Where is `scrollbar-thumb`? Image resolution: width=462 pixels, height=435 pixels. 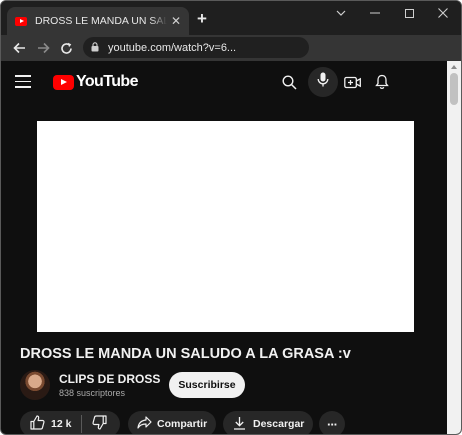
scrollbar-thumb is located at coordinates (454, 89).